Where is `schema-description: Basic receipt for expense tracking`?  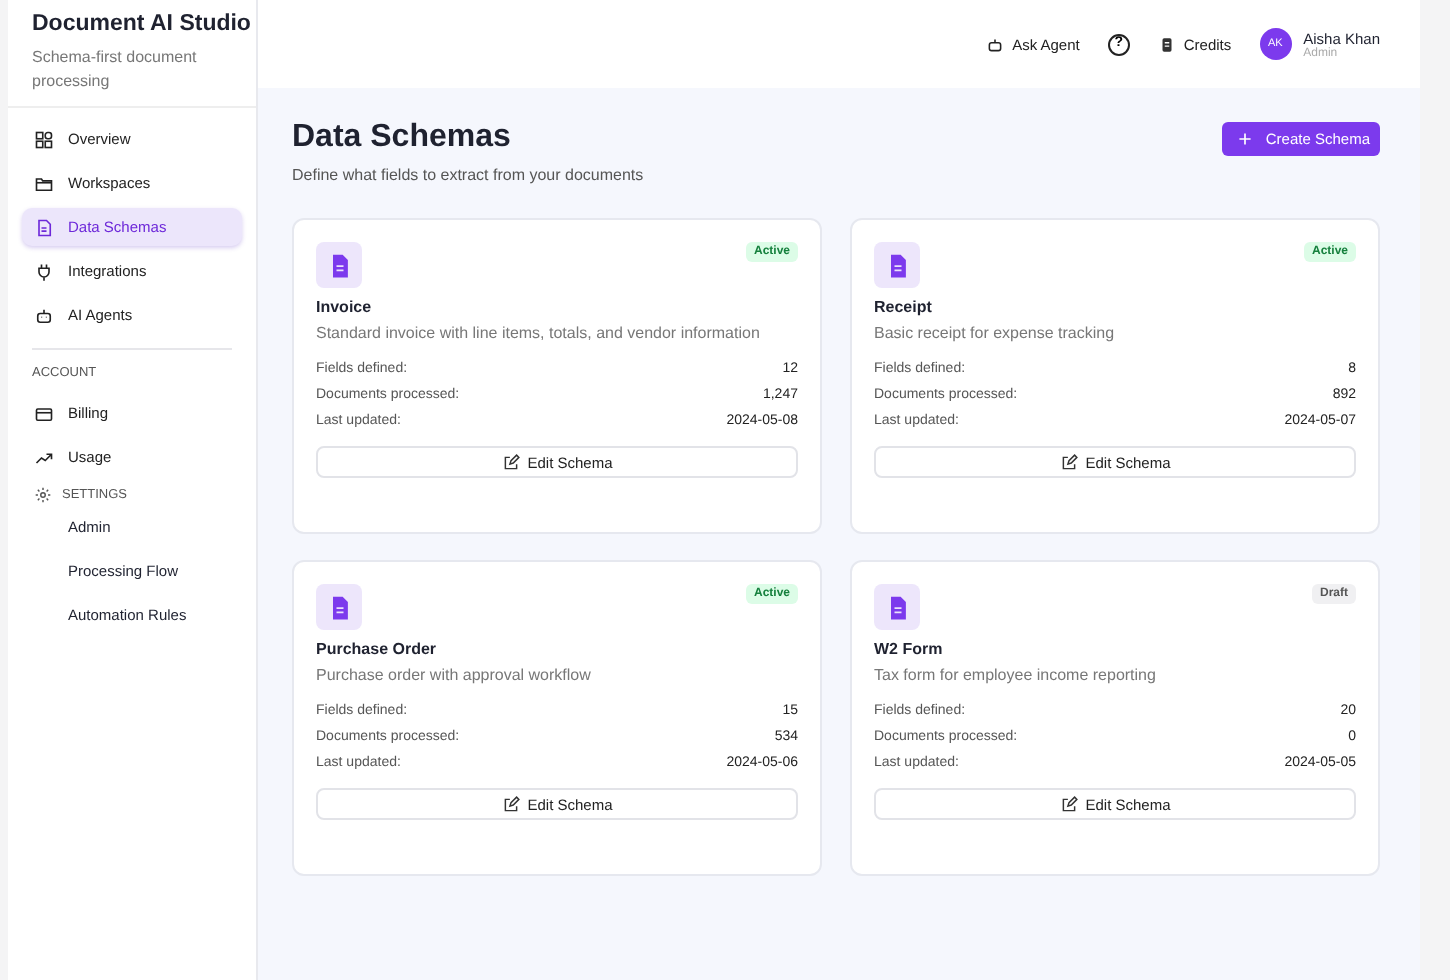 schema-description: Basic receipt for expense tracking is located at coordinates (995, 333).